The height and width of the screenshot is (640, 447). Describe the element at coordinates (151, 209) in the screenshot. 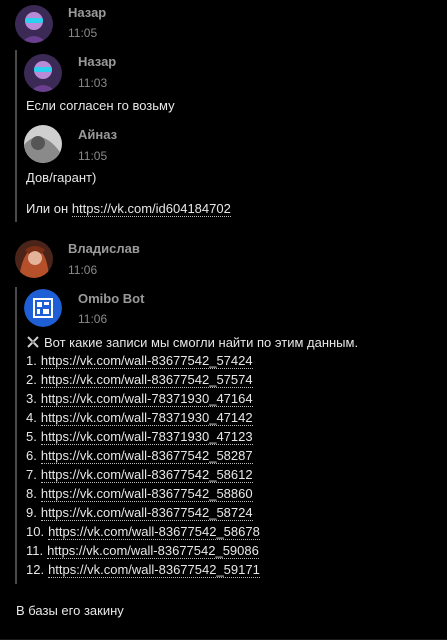

I see `profile-link: https://vk.com/id604184702` at that location.